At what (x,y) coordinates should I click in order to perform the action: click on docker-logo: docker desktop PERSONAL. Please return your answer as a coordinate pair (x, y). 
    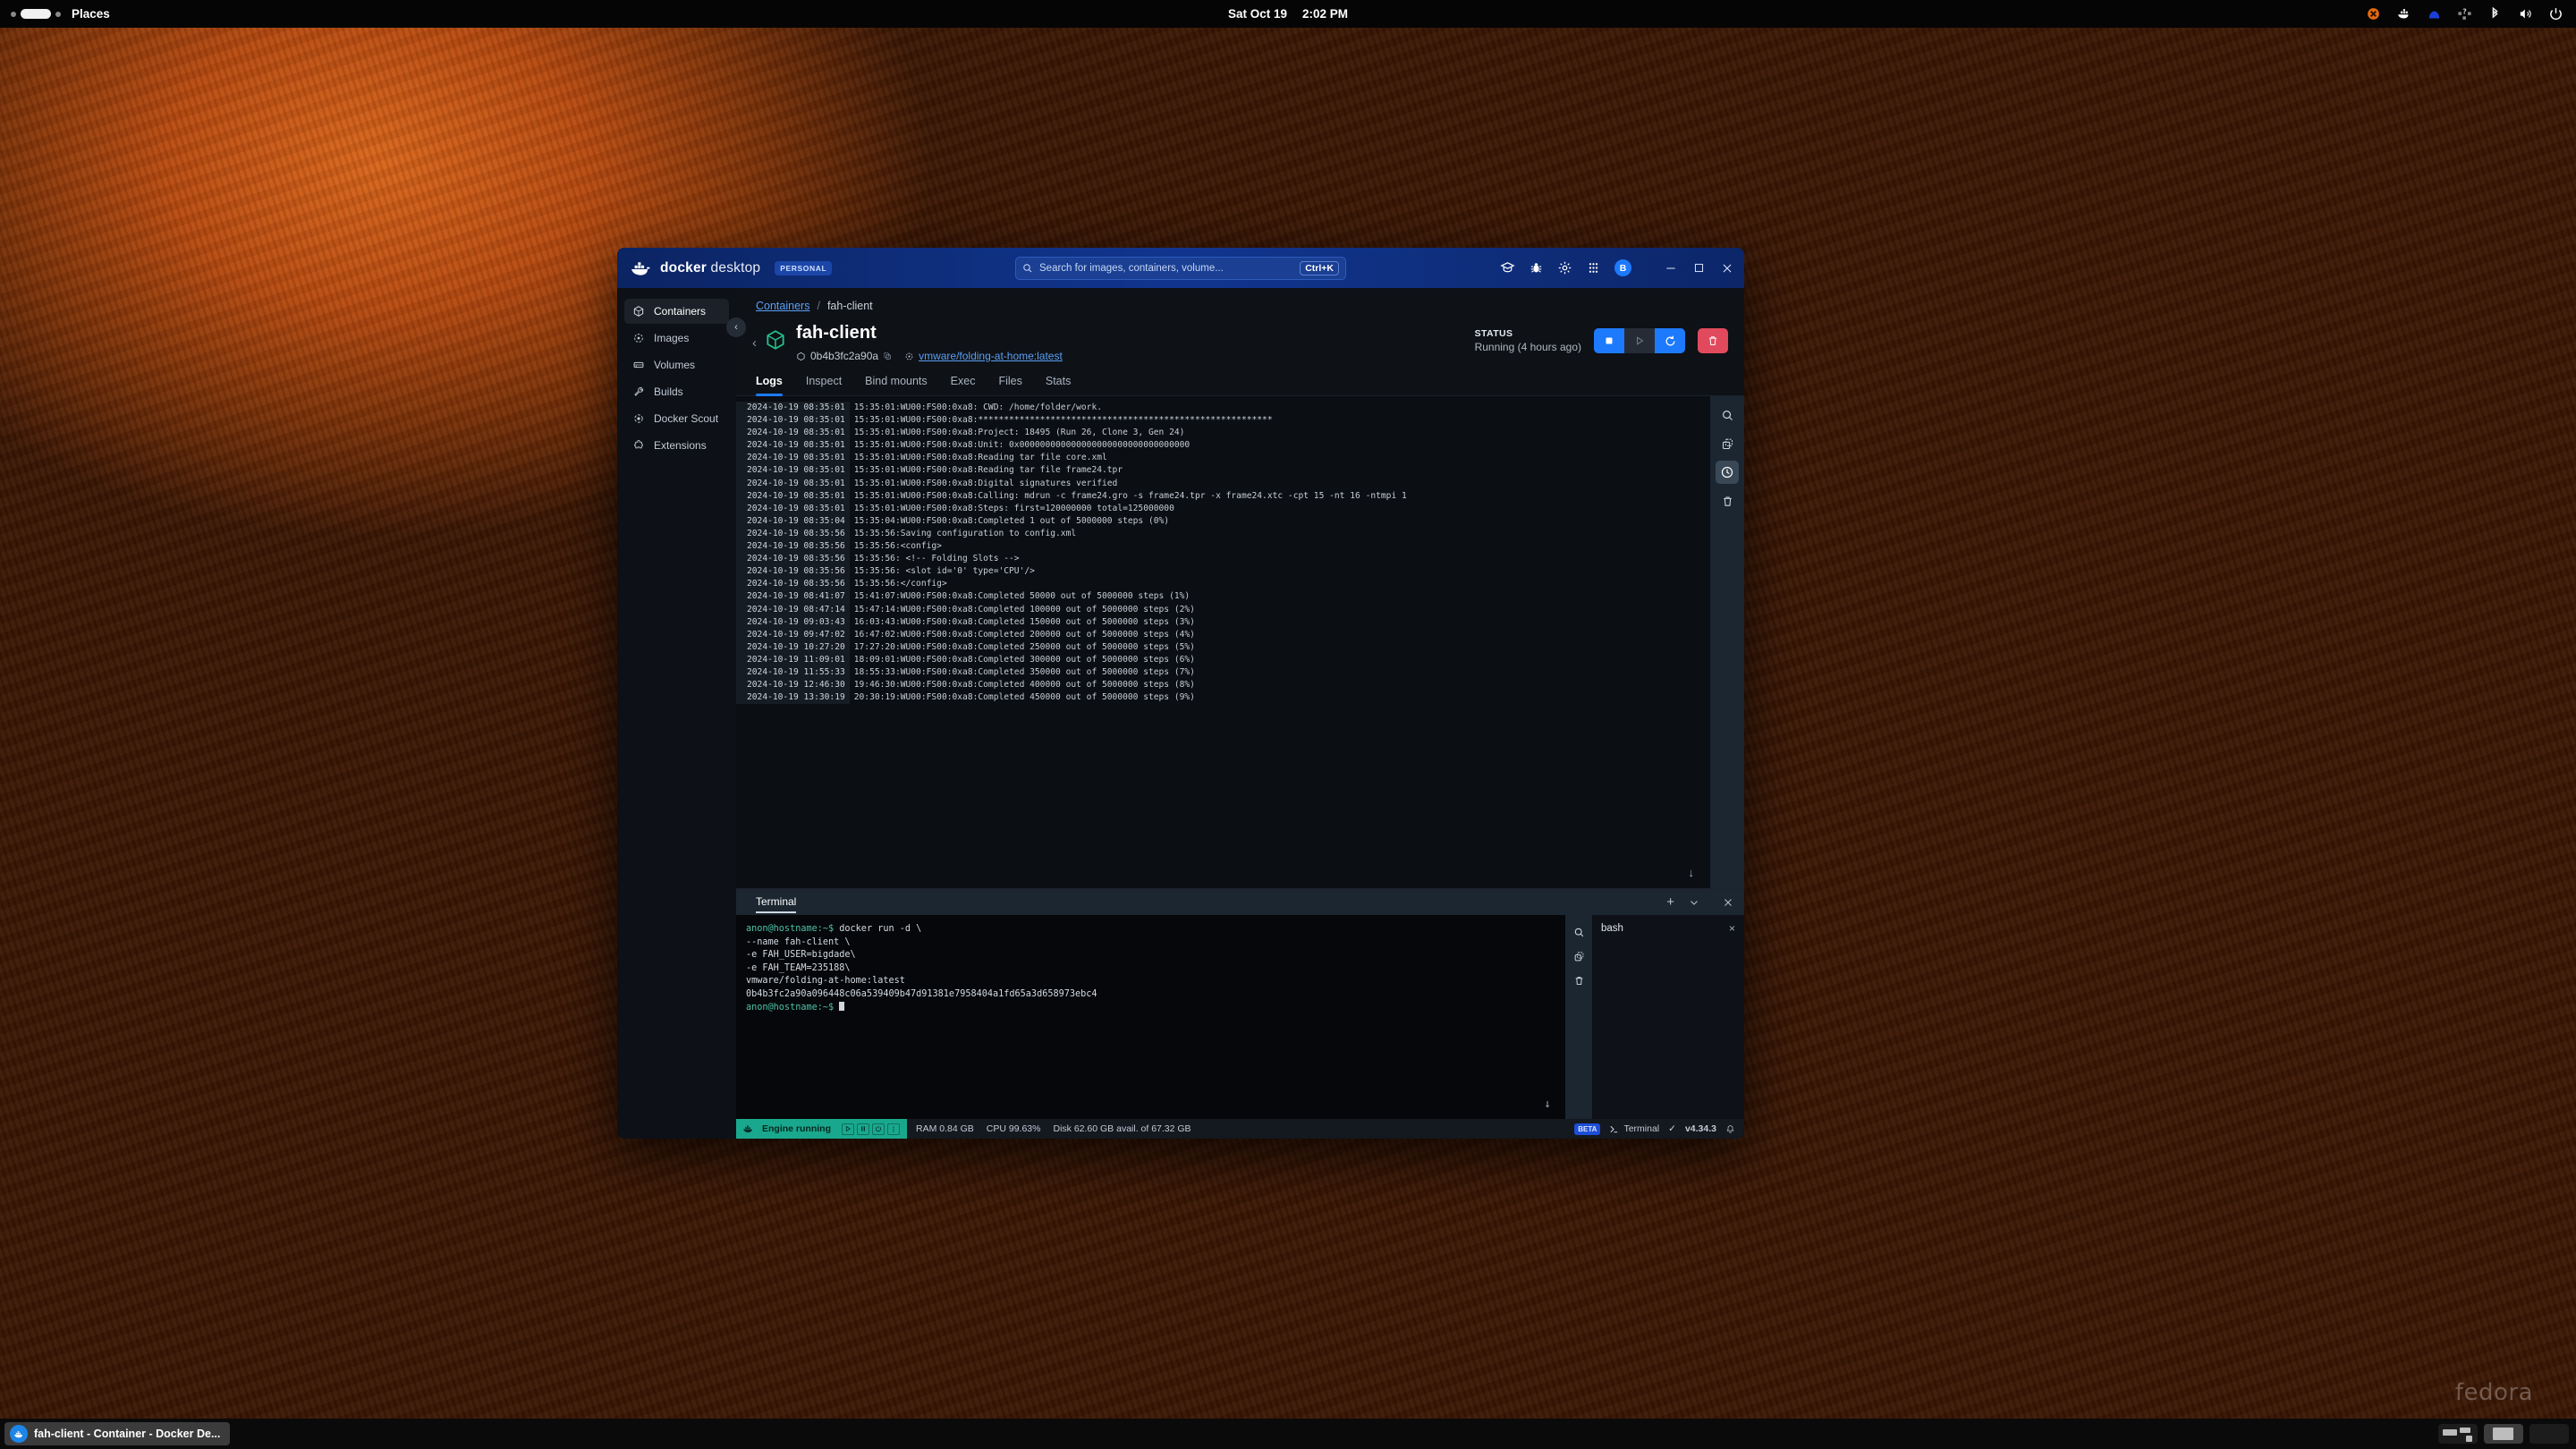
    Looking at the image, I should click on (731, 268).